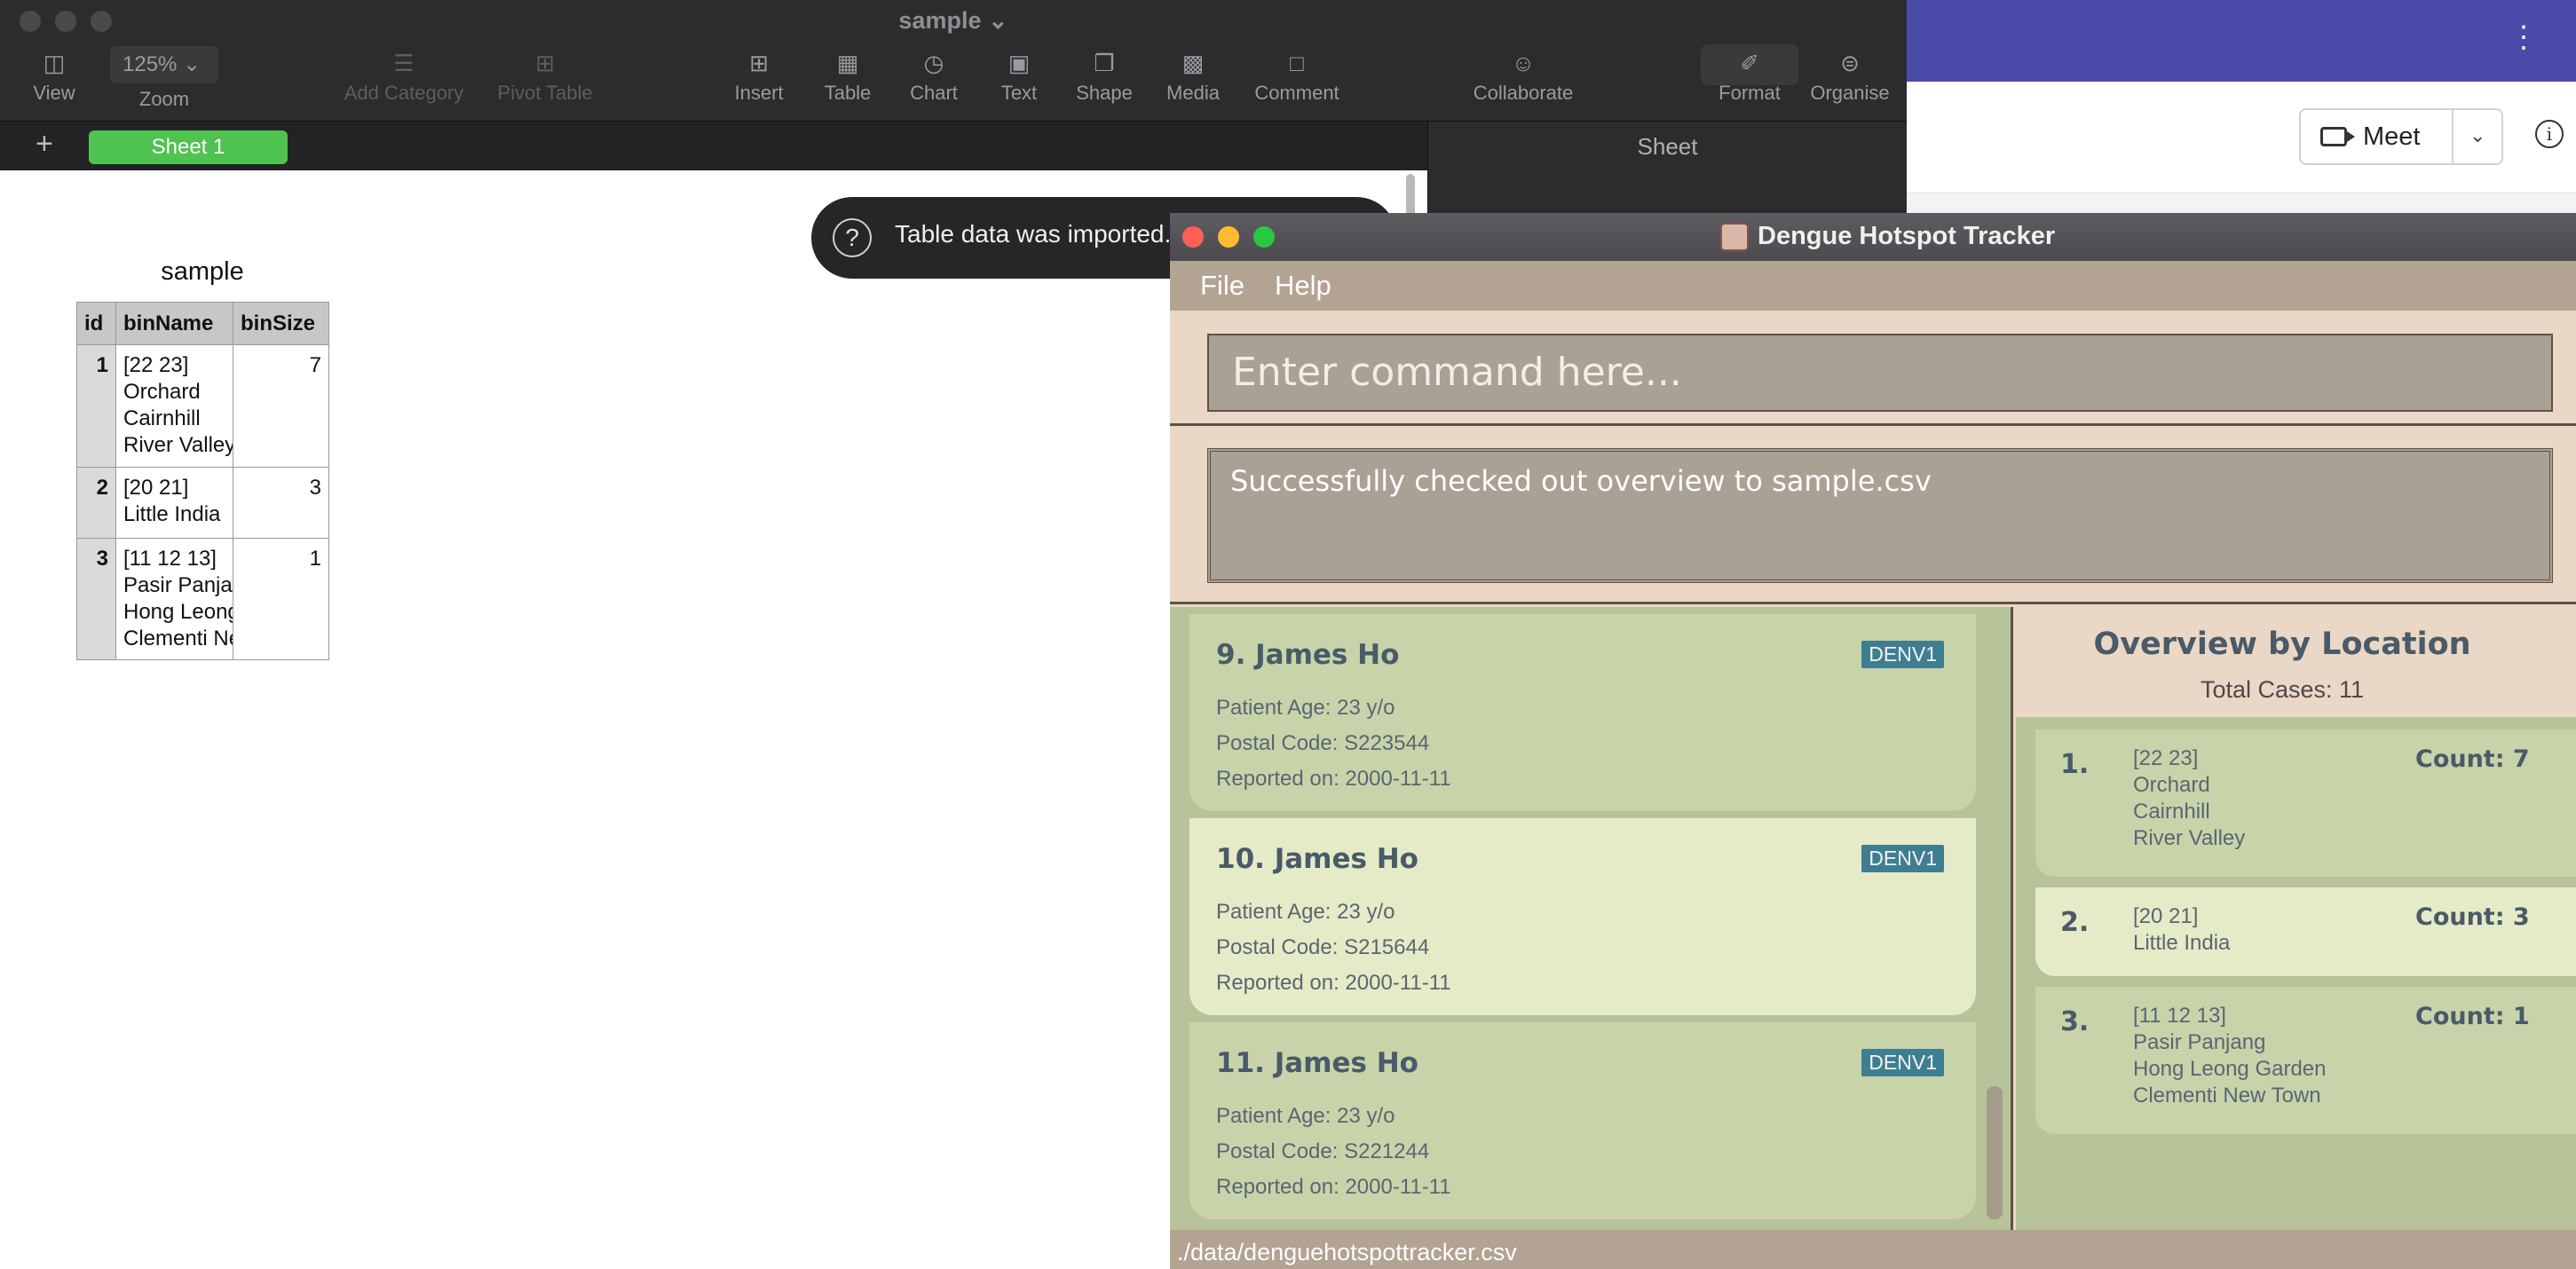 The image size is (2576, 1269). What do you see at coordinates (96, 324) in the screenshot?
I see `column-header-id: id` at bounding box center [96, 324].